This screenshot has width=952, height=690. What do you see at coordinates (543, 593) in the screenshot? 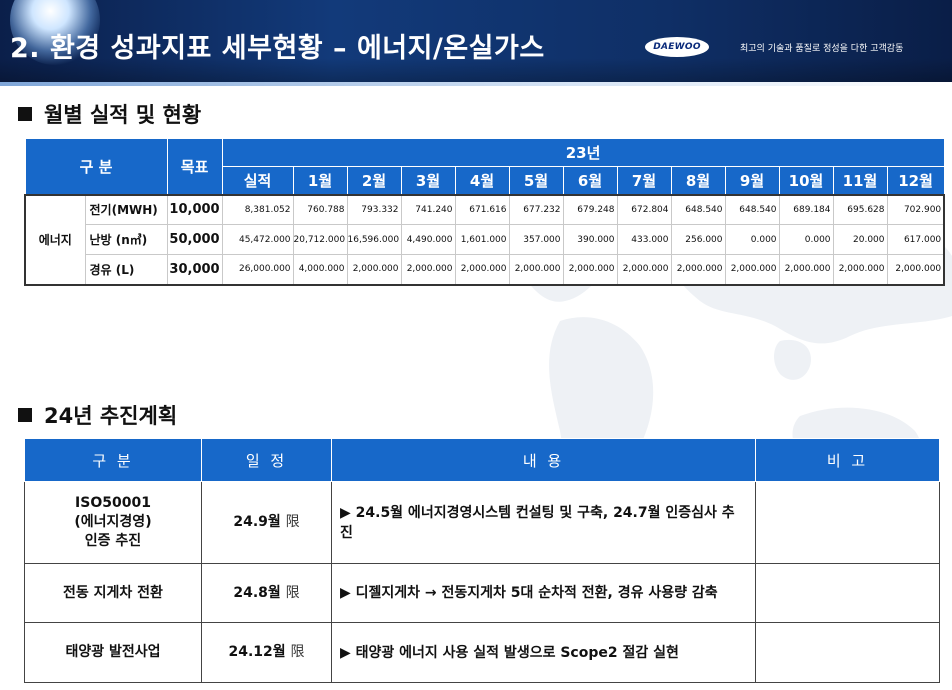
I see `content-cell: ▶ 디젤지게차 → 전동지게차 5대 순차적 전환, 경유 사용량 감축` at bounding box center [543, 593].